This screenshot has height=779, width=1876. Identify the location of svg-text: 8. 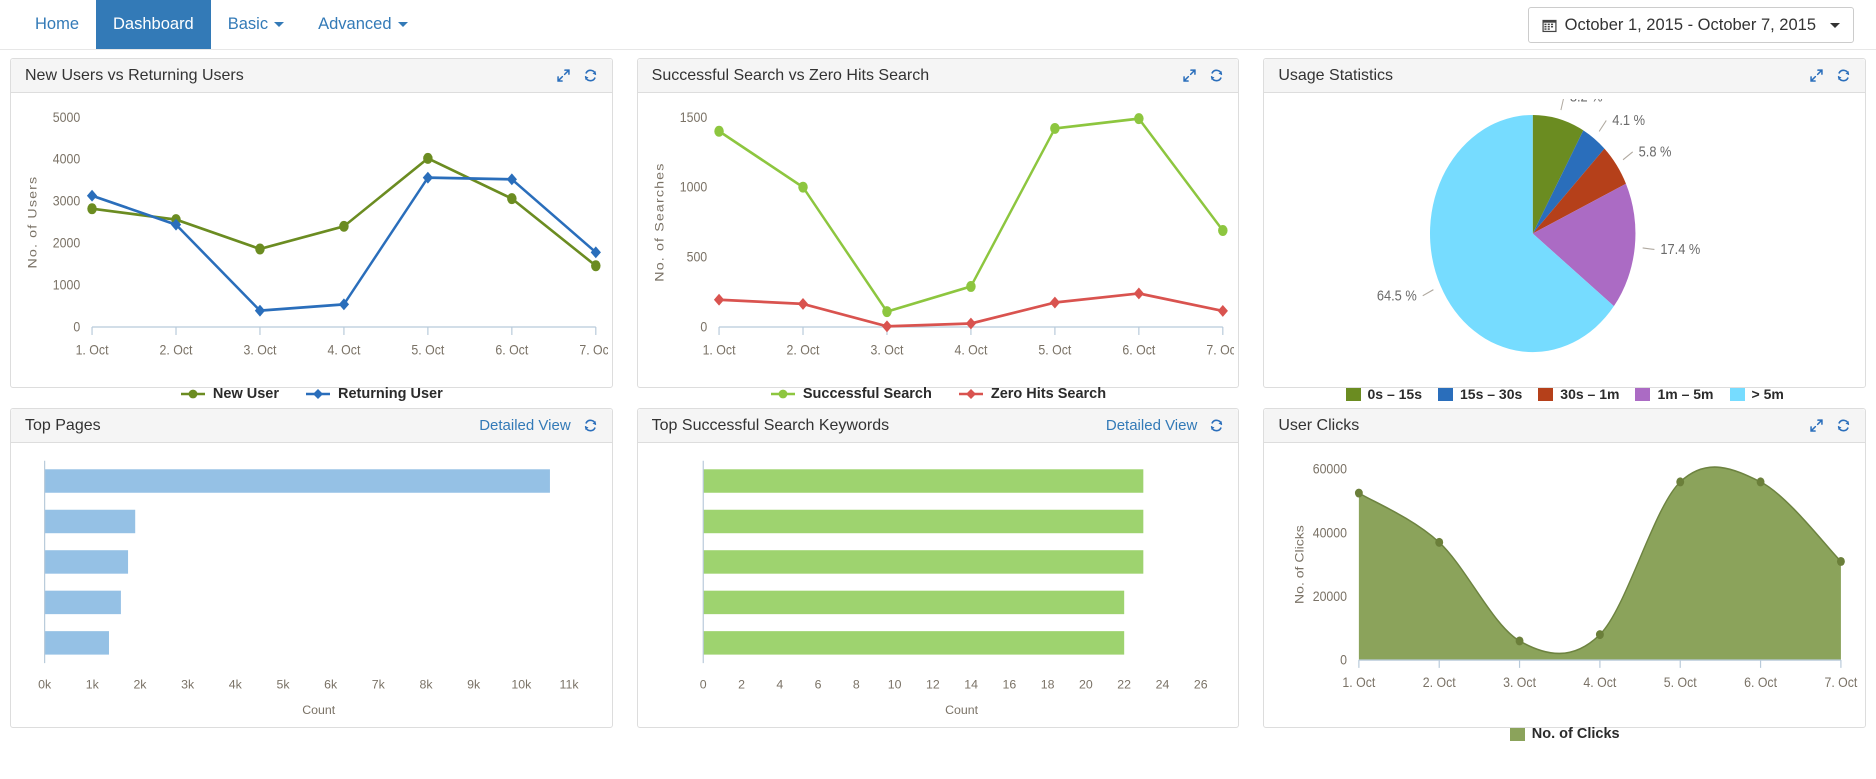
(856, 685).